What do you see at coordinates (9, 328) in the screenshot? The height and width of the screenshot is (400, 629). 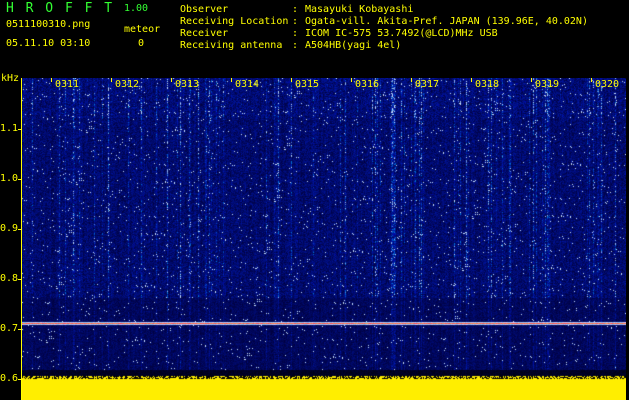 I see `y-tick-label: 0.7` at bounding box center [9, 328].